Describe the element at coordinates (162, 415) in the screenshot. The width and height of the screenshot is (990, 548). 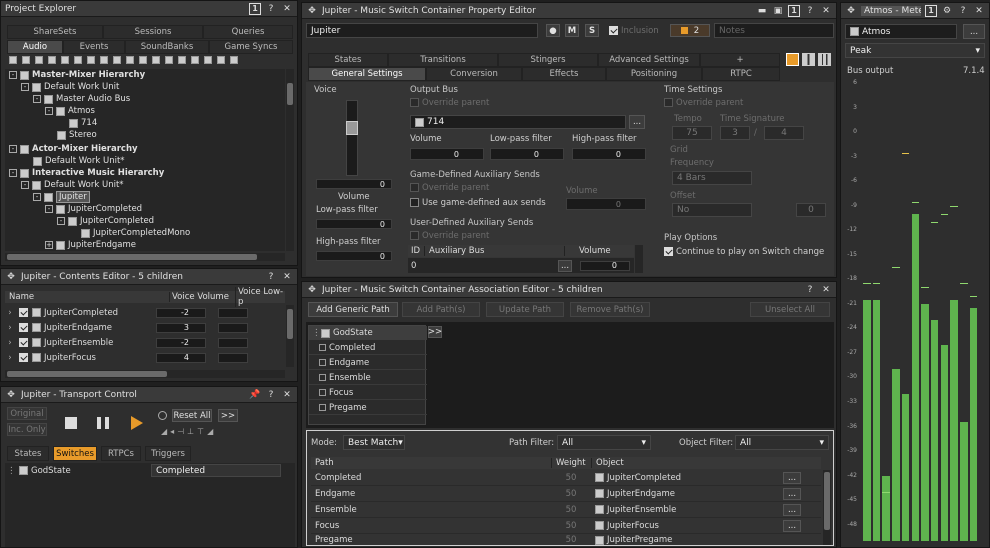
I see `history-icon` at that location.